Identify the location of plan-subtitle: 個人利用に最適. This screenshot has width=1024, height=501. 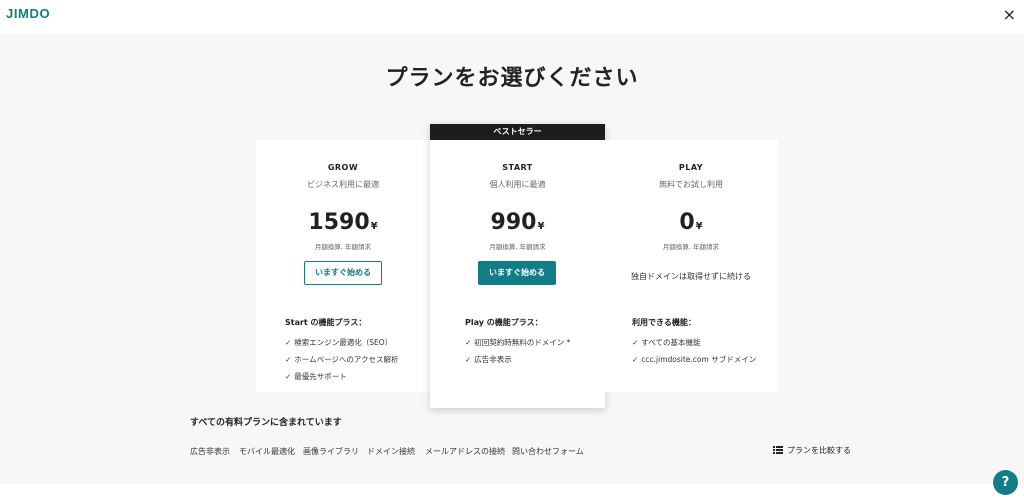
(517, 184).